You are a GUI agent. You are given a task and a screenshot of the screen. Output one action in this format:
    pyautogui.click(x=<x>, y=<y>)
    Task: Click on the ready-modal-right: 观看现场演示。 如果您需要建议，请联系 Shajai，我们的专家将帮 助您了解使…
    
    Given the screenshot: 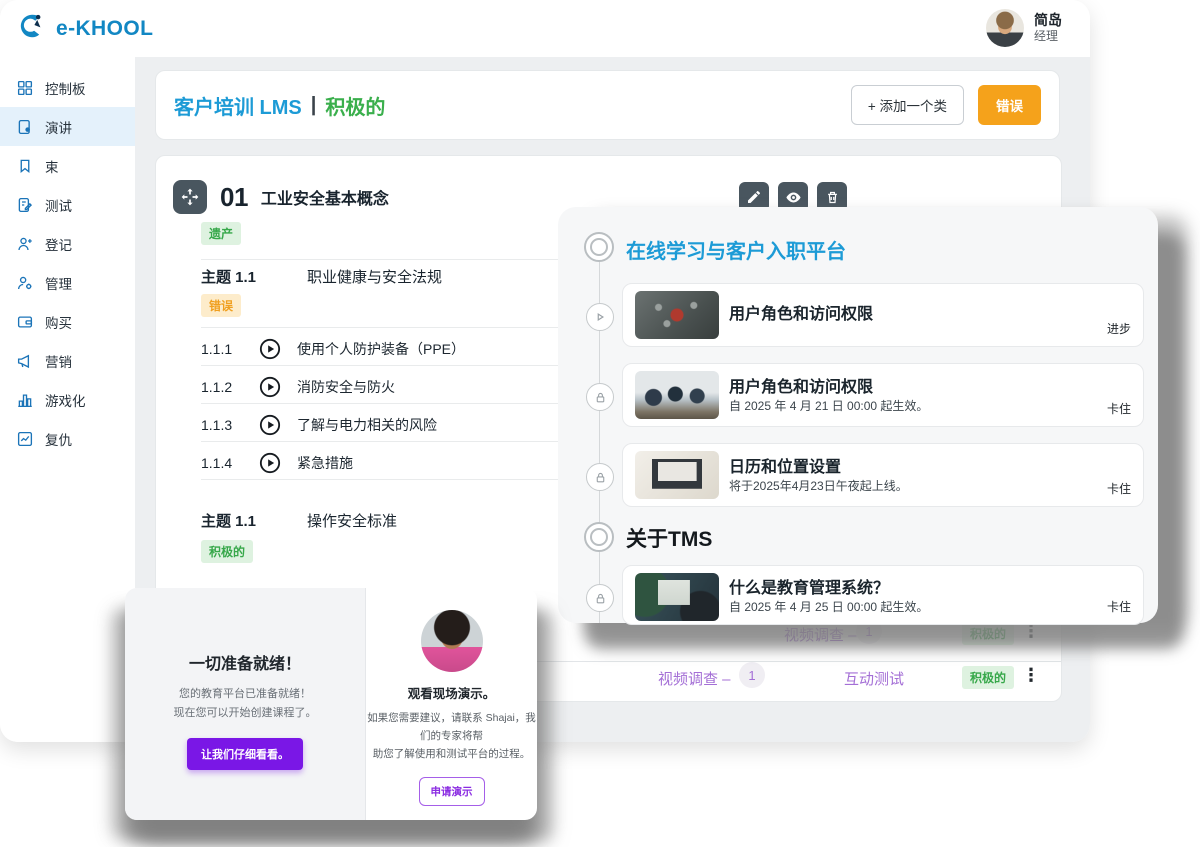 What is the action you would take?
    pyautogui.click(x=451, y=704)
    